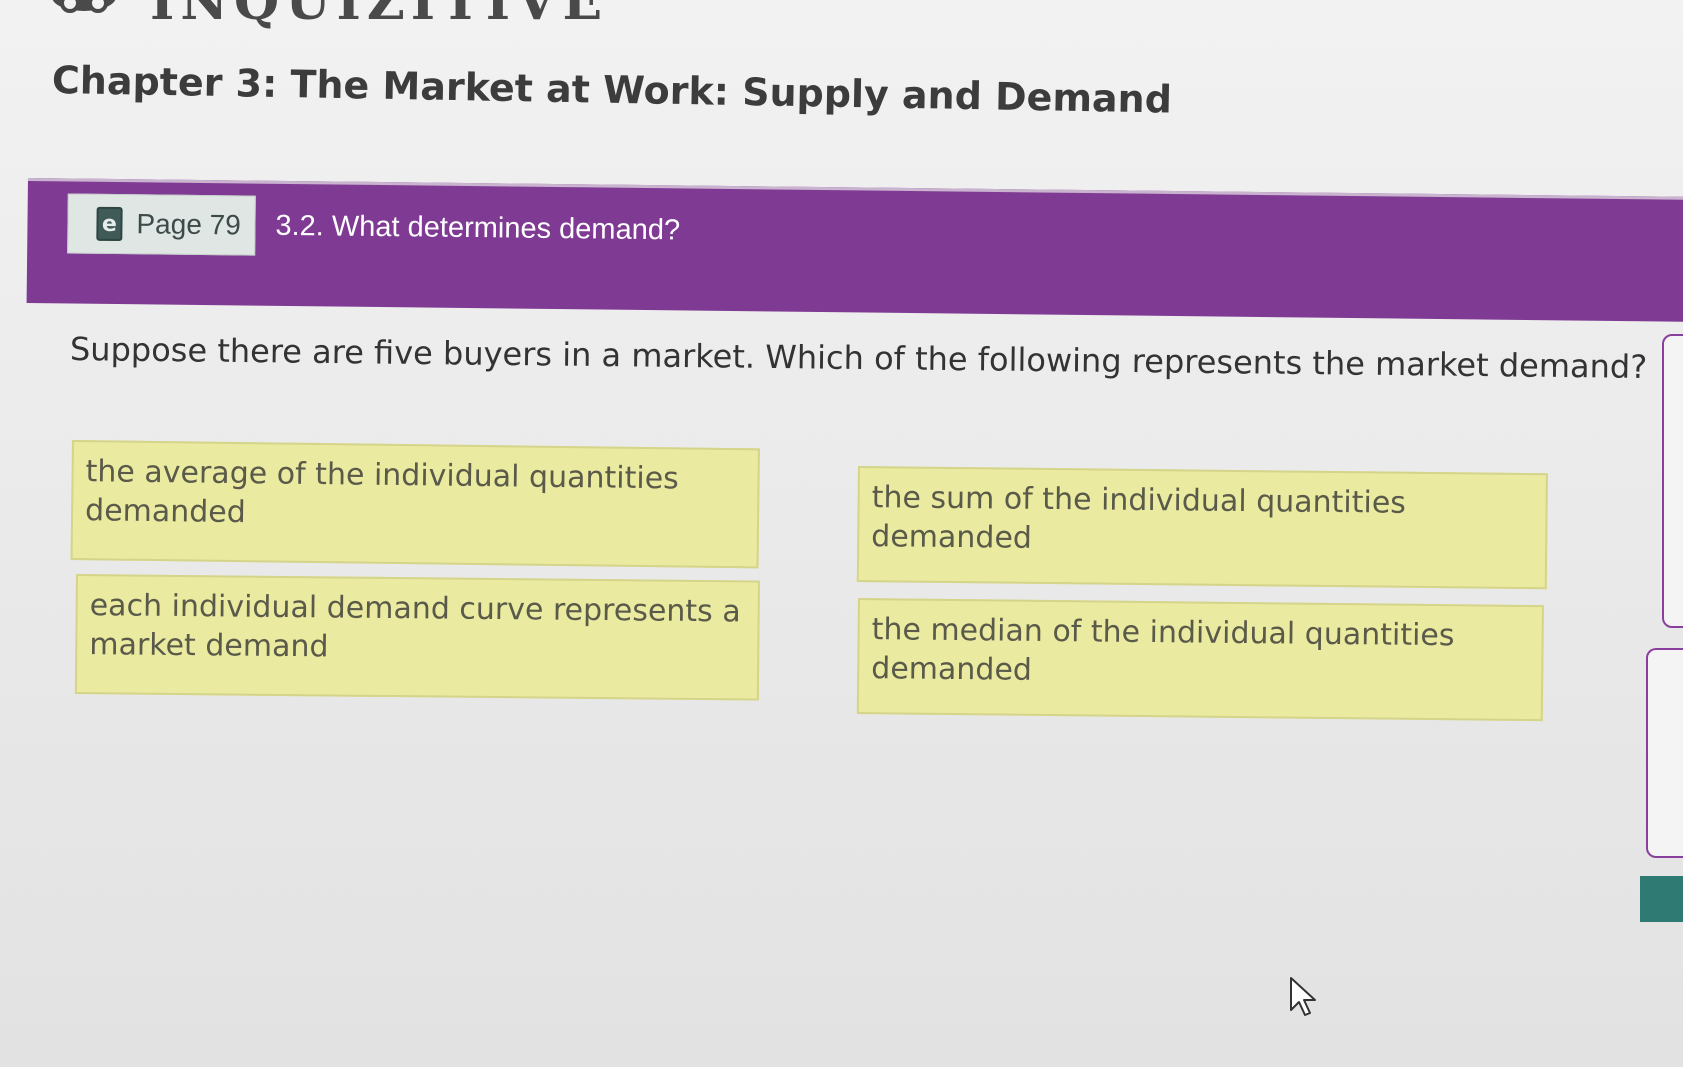  I want to click on app-logo: INQUIZITIVE, so click(328, 16).